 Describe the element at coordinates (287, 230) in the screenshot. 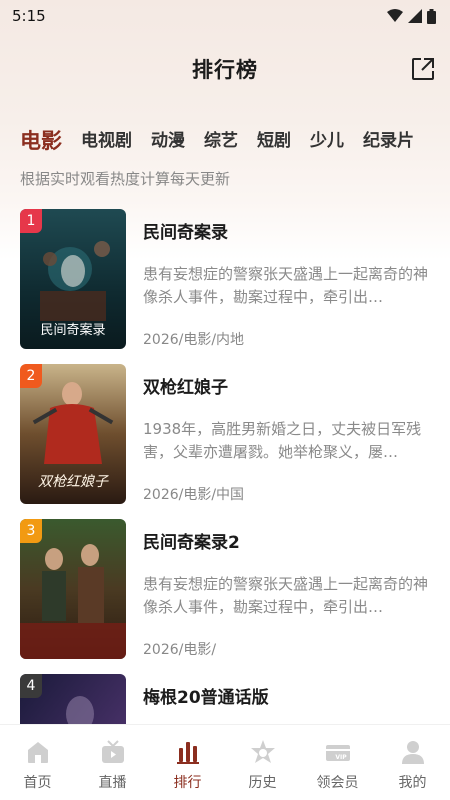

I see `item-title: 民间奇案录` at that location.